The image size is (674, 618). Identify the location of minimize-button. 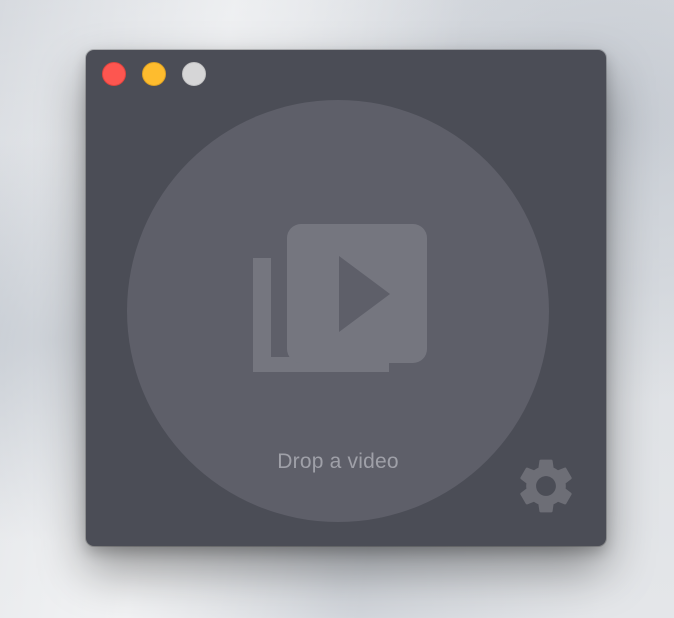
(154, 74).